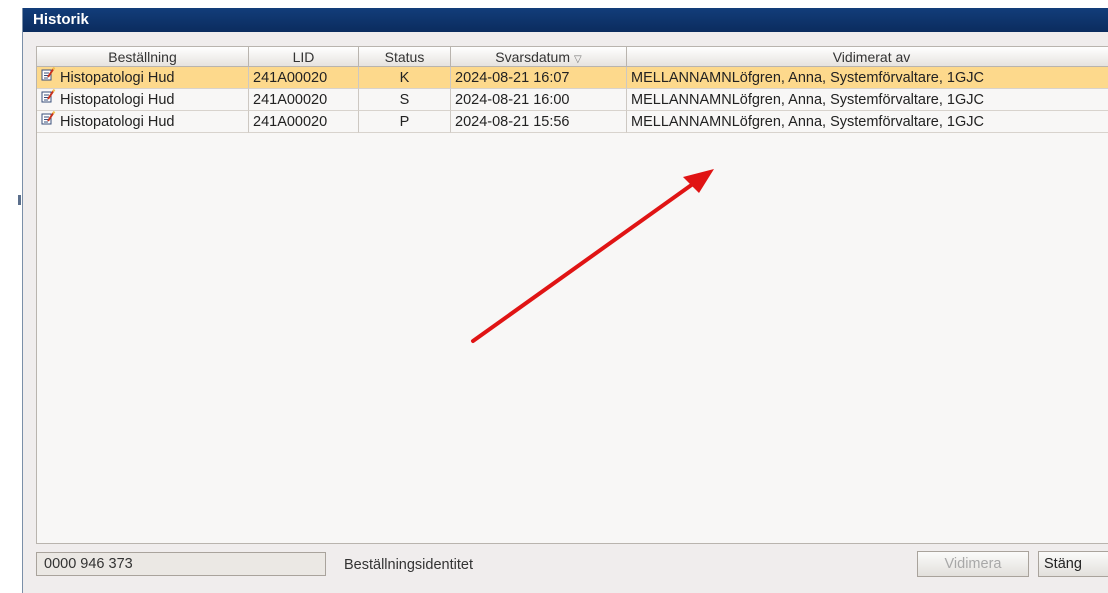 The image size is (1108, 593). What do you see at coordinates (181, 564) in the screenshot?
I see `order-identity-field: 0000 946 373` at bounding box center [181, 564].